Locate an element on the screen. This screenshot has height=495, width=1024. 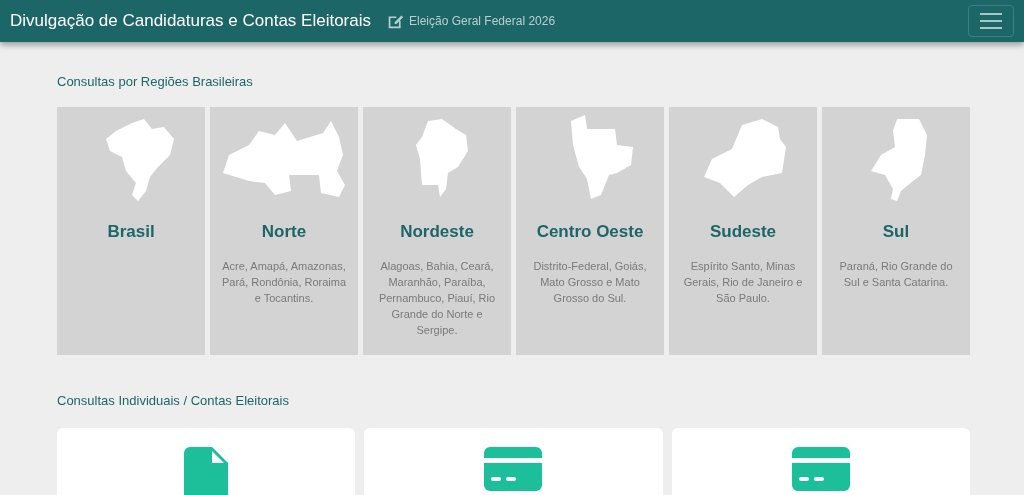
region-name: Sul is located at coordinates (896, 231).